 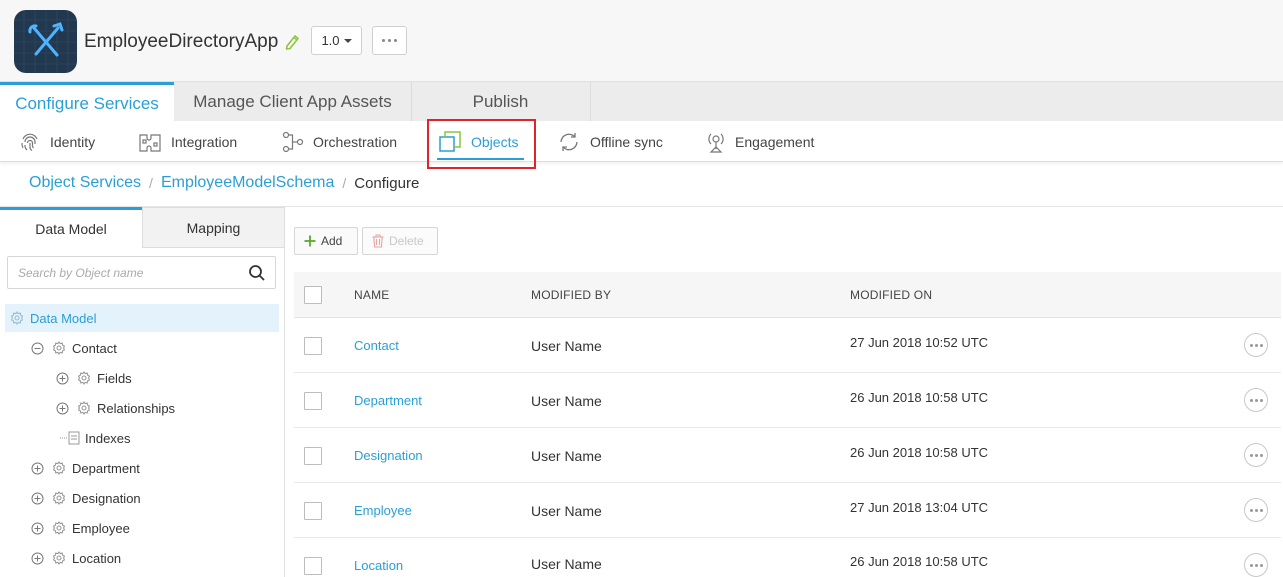 What do you see at coordinates (388, 455) in the screenshot?
I see `object-name-link: Designation` at bounding box center [388, 455].